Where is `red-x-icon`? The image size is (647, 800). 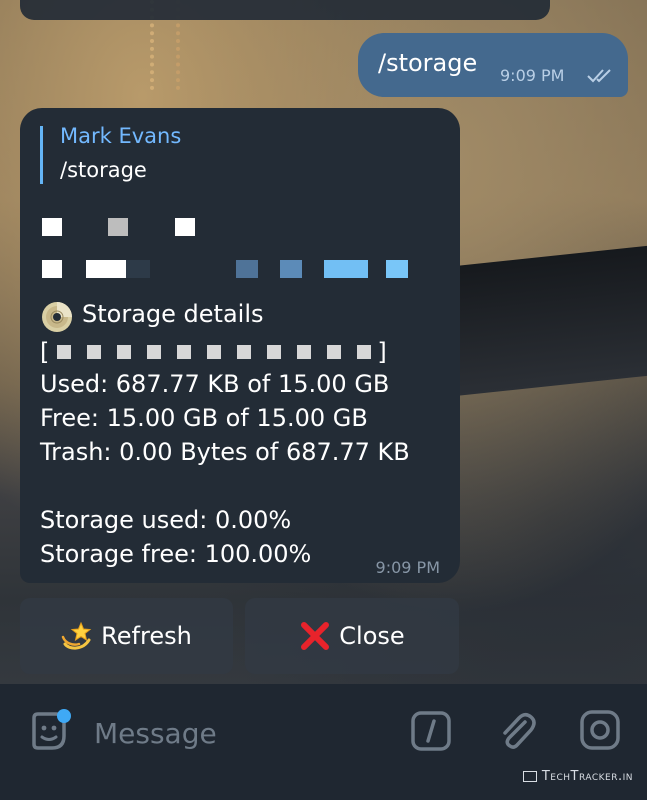 red-x-icon is located at coordinates (315, 636).